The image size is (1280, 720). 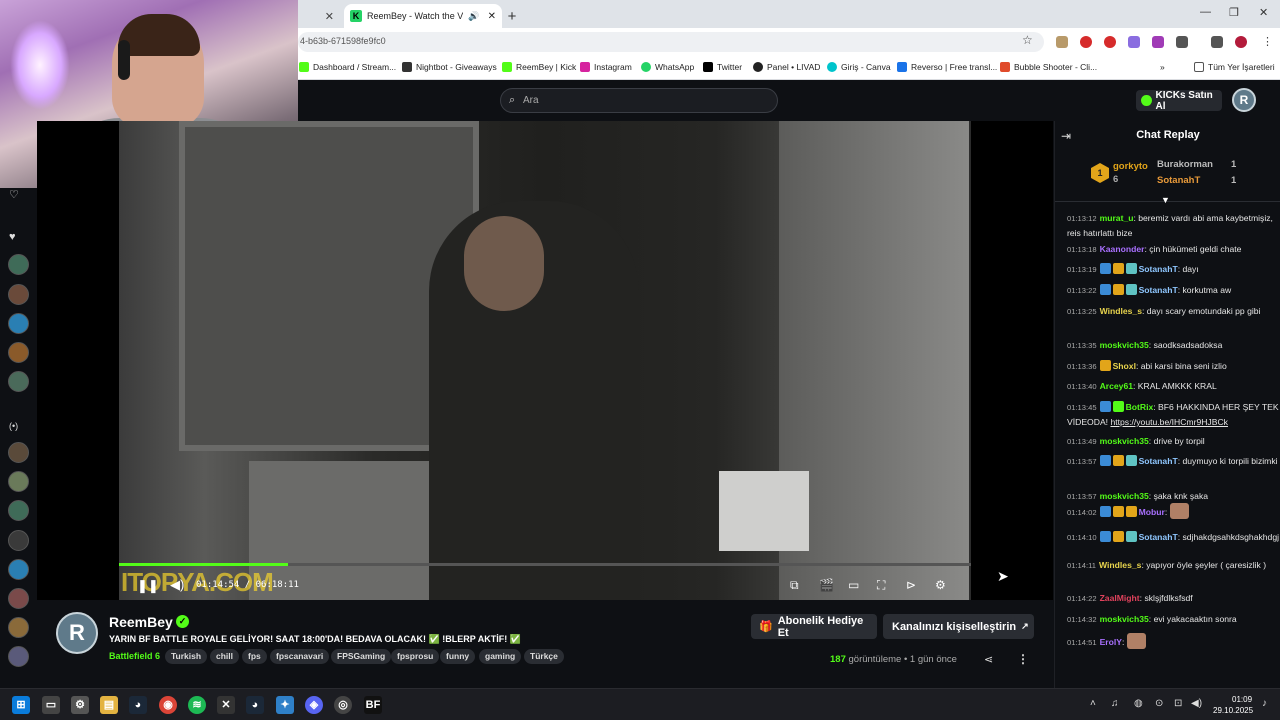 I want to click on battlefield-icon: BF, so click(x=373, y=705).